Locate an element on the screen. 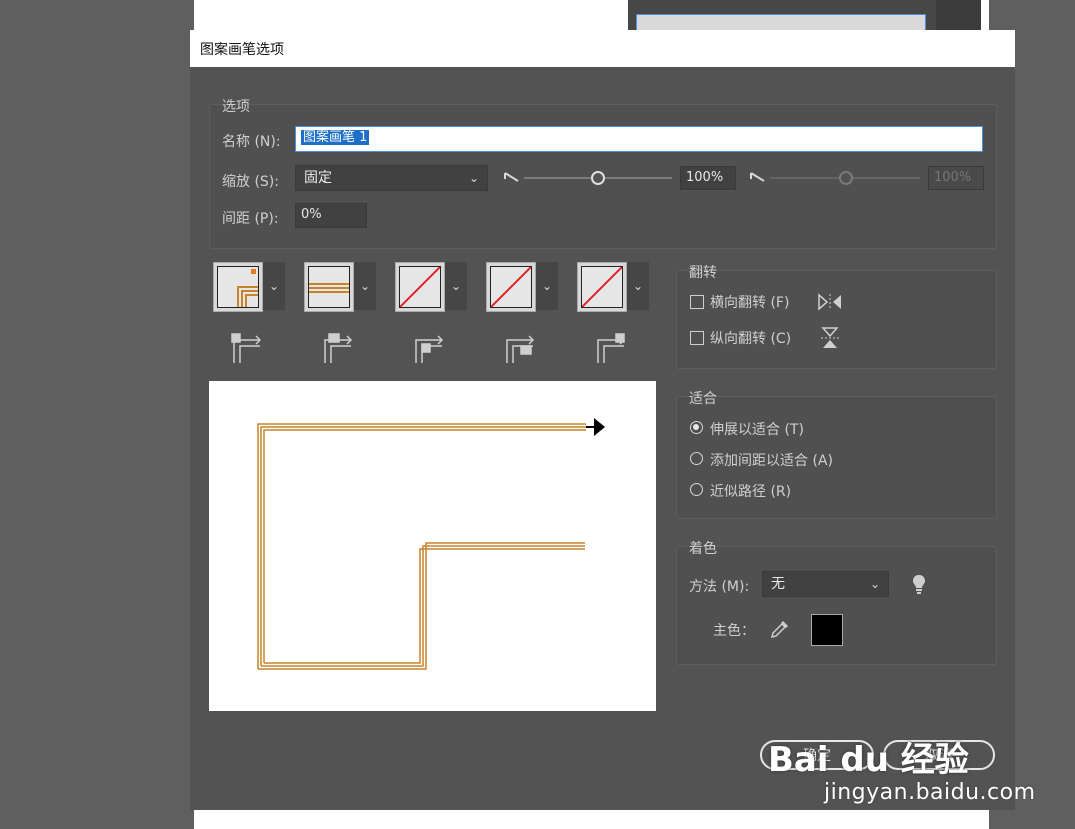 This screenshot has width=1075, height=829. tile-end: ⌄ is located at coordinates (613, 287).